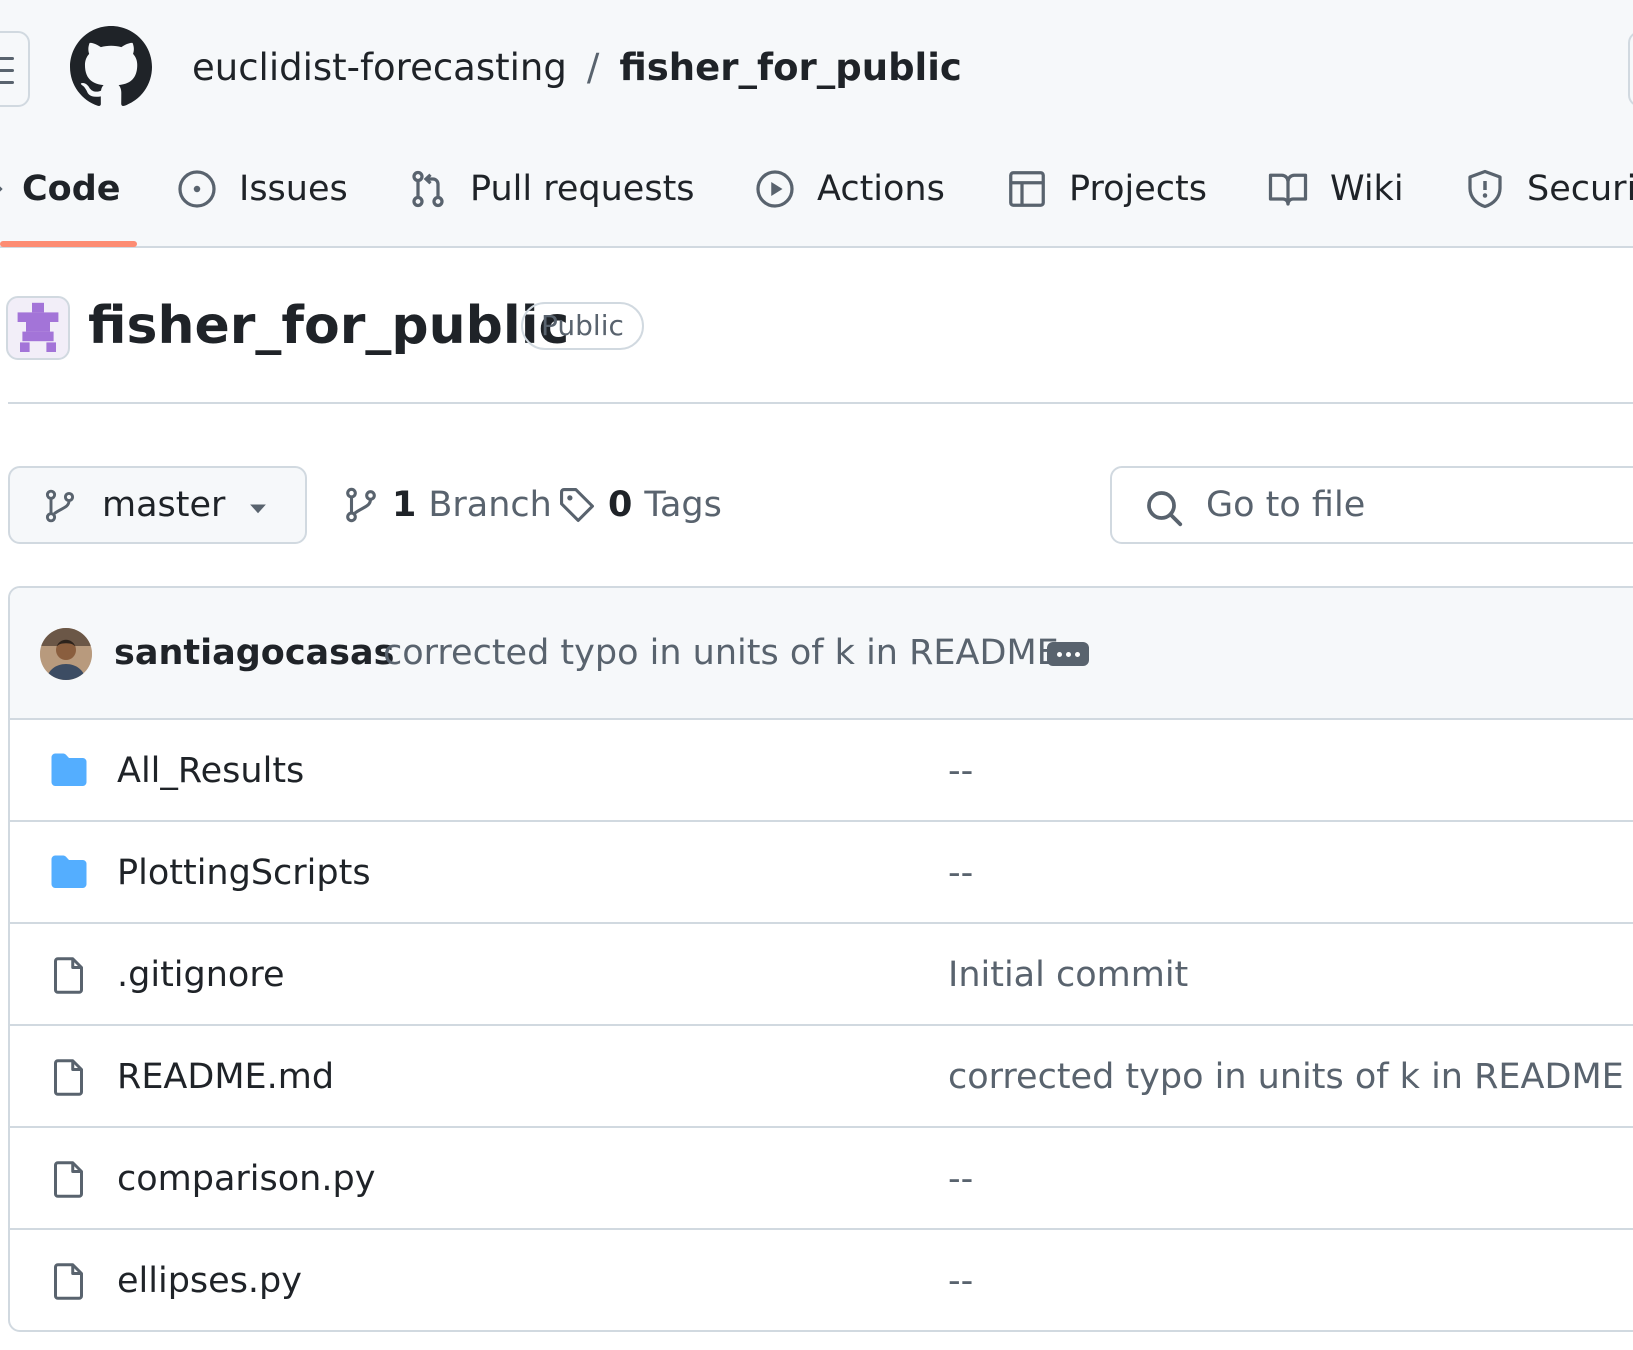  I want to click on repo-owner-avatar, so click(38, 328).